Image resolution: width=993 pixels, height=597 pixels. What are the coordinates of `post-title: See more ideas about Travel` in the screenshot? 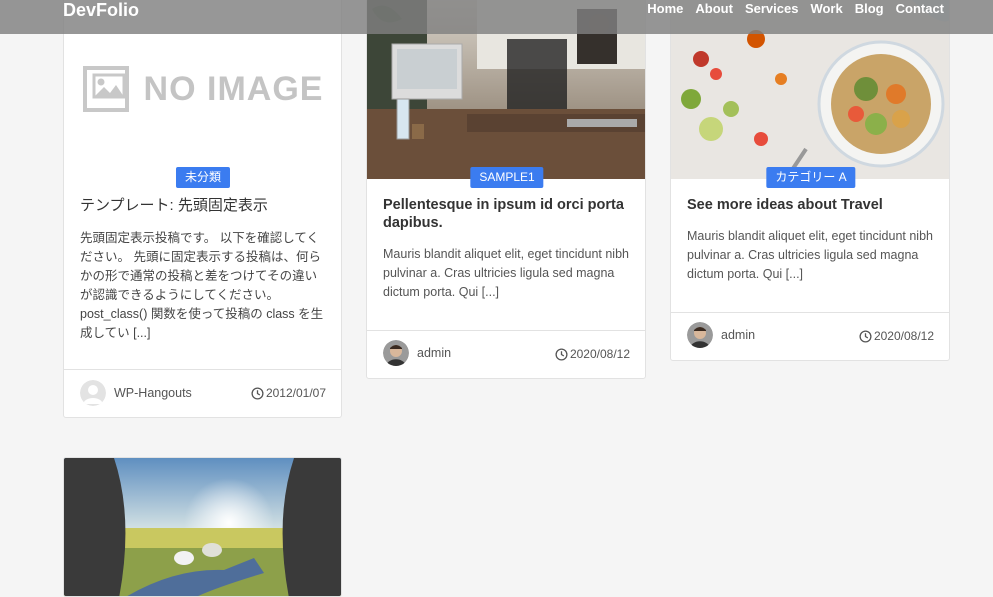 It's located at (810, 205).